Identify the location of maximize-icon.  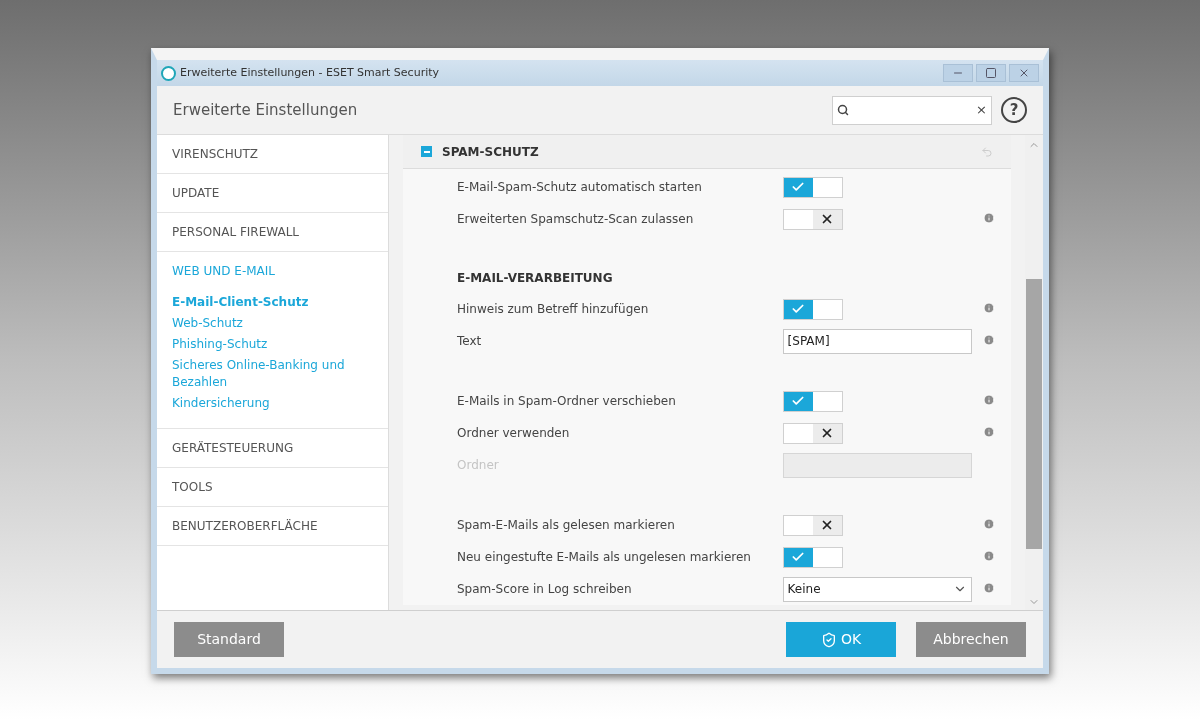
(991, 73).